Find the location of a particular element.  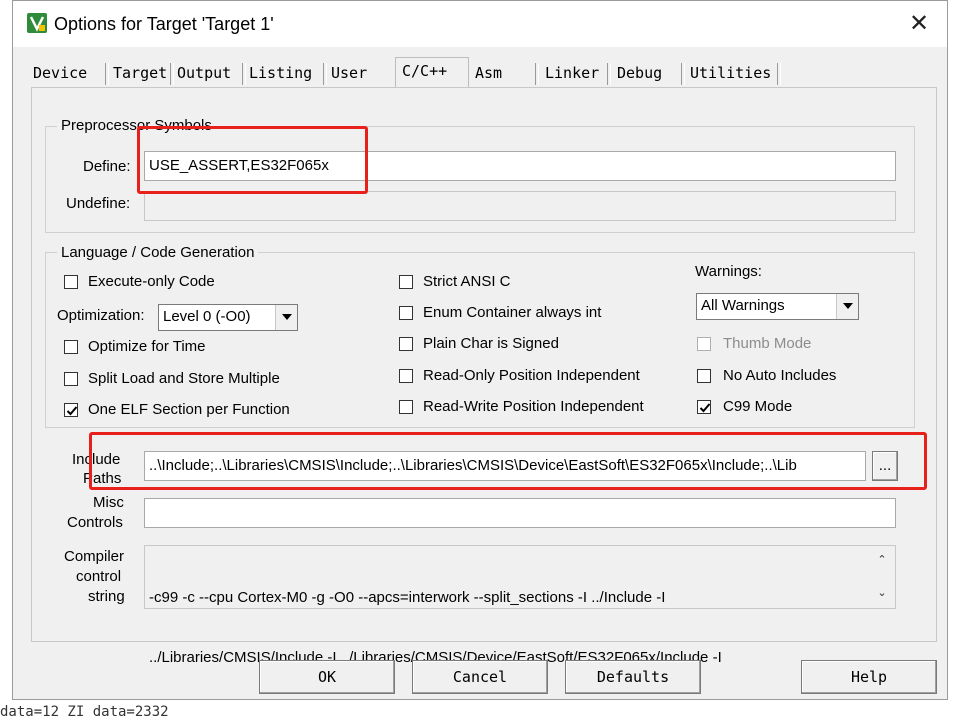

define-label-text: Define: is located at coordinates (107, 166).